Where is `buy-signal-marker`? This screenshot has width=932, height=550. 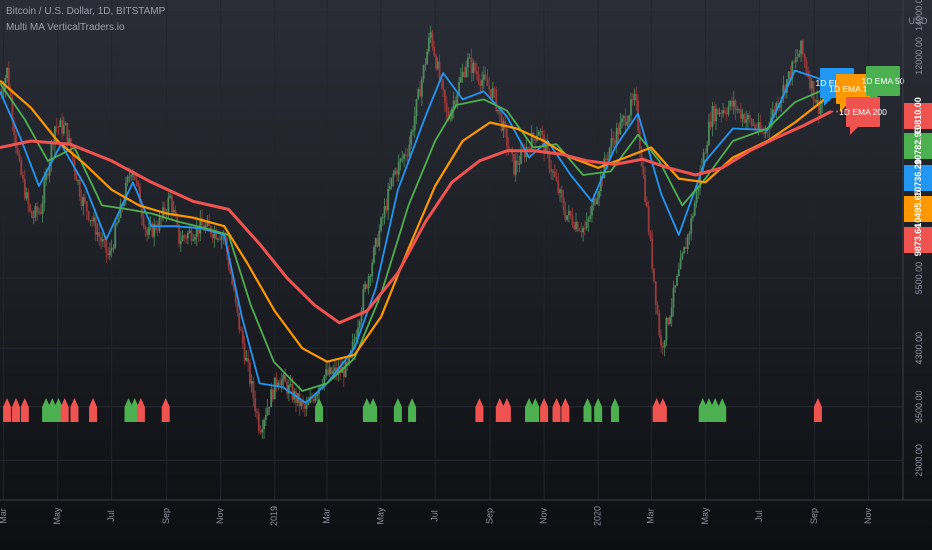 buy-signal-marker is located at coordinates (587, 410).